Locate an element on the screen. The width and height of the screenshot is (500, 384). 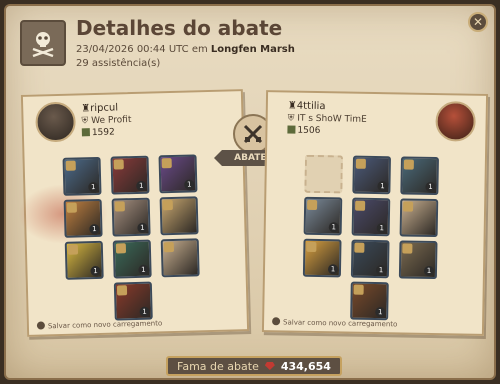
victim-item-power: 1506 is located at coordinates (303, 130).